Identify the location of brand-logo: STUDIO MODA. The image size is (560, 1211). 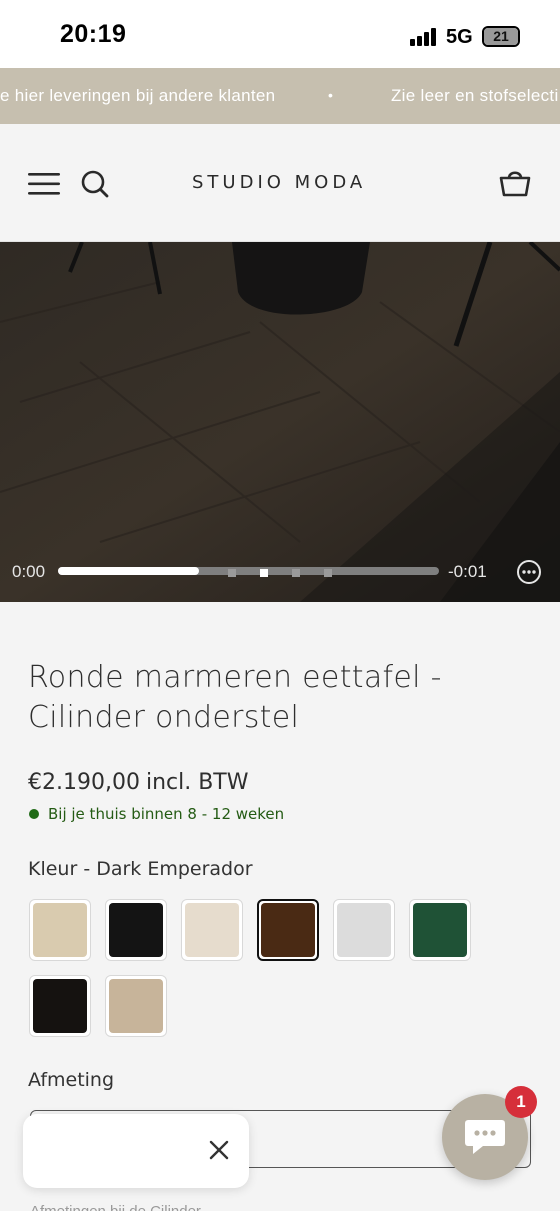
(279, 182).